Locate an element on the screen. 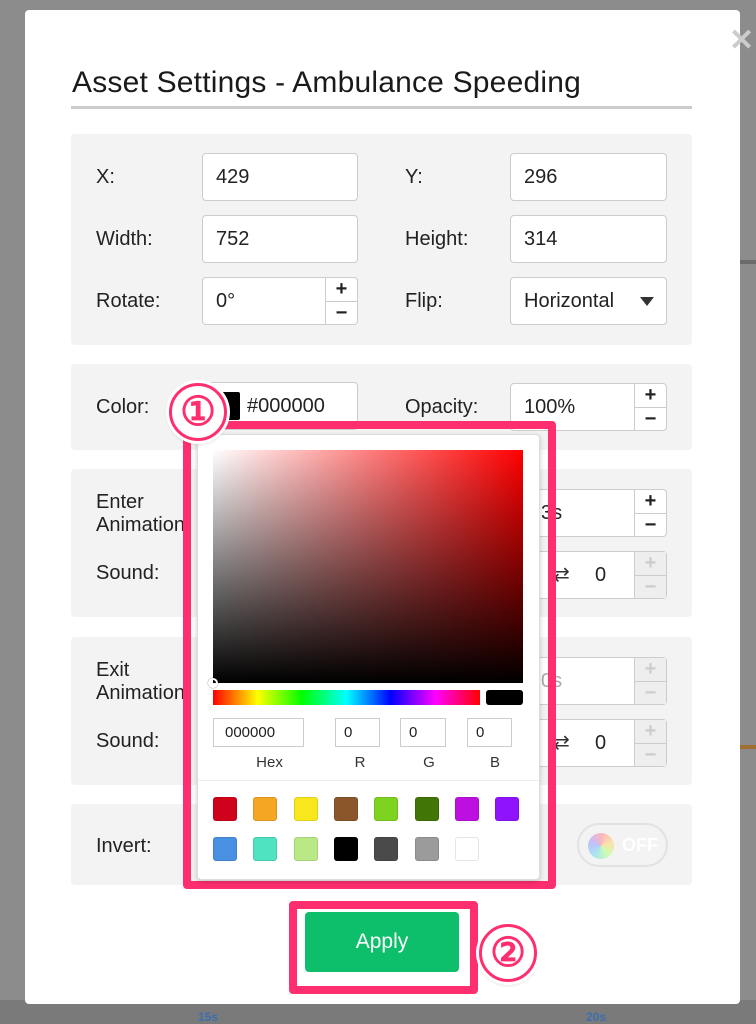 The height and width of the screenshot is (1024, 756). timeline-tick: 15s is located at coordinates (208, 1017).